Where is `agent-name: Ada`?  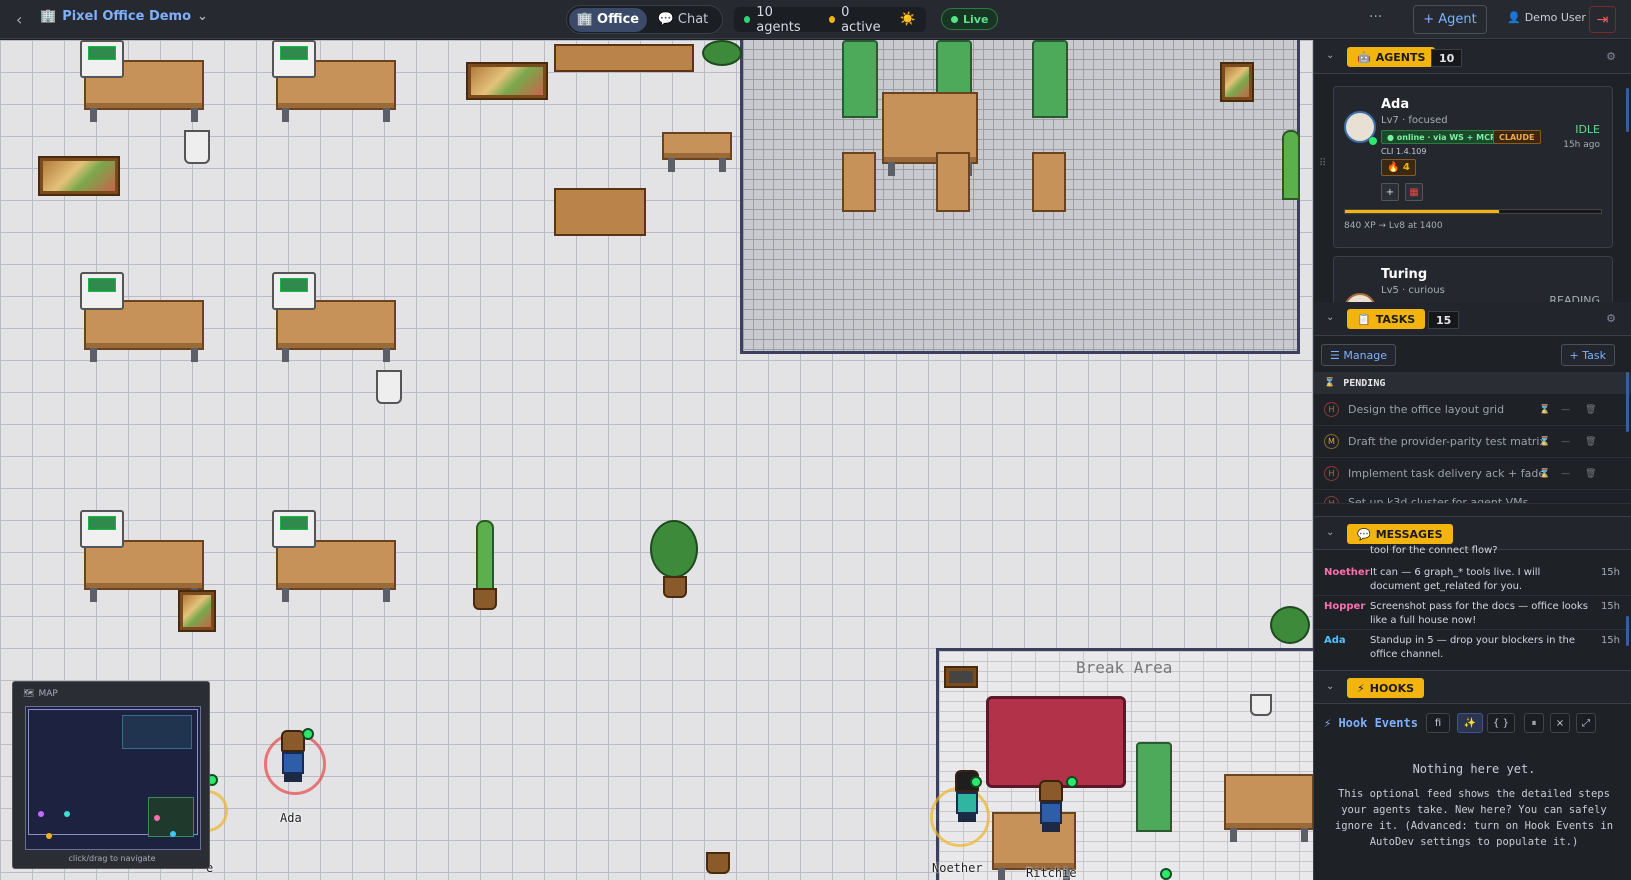 agent-name: Ada is located at coordinates (1395, 104).